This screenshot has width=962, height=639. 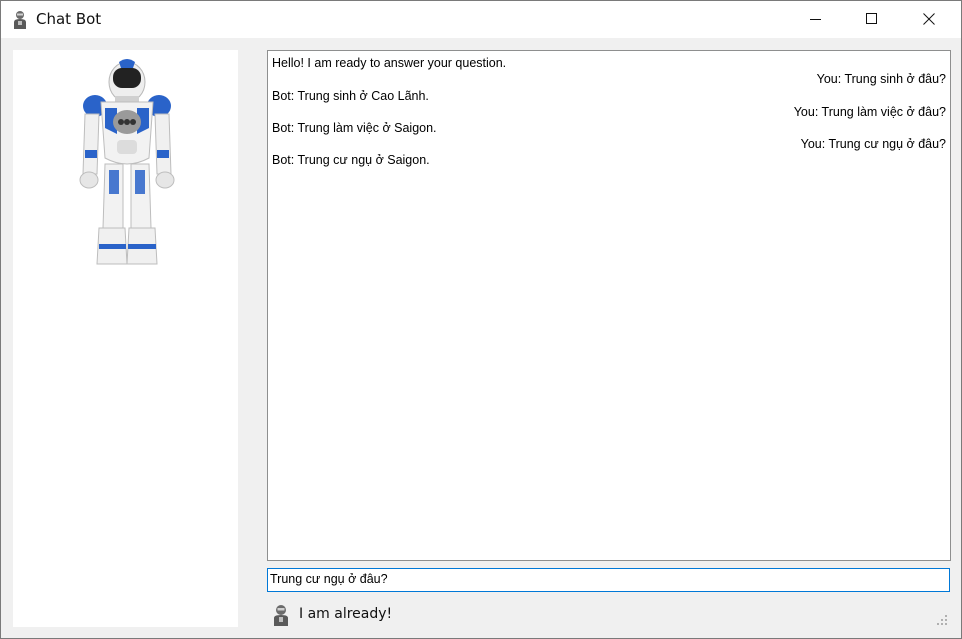 I want to click on minimize-icon, so click(x=815, y=19).